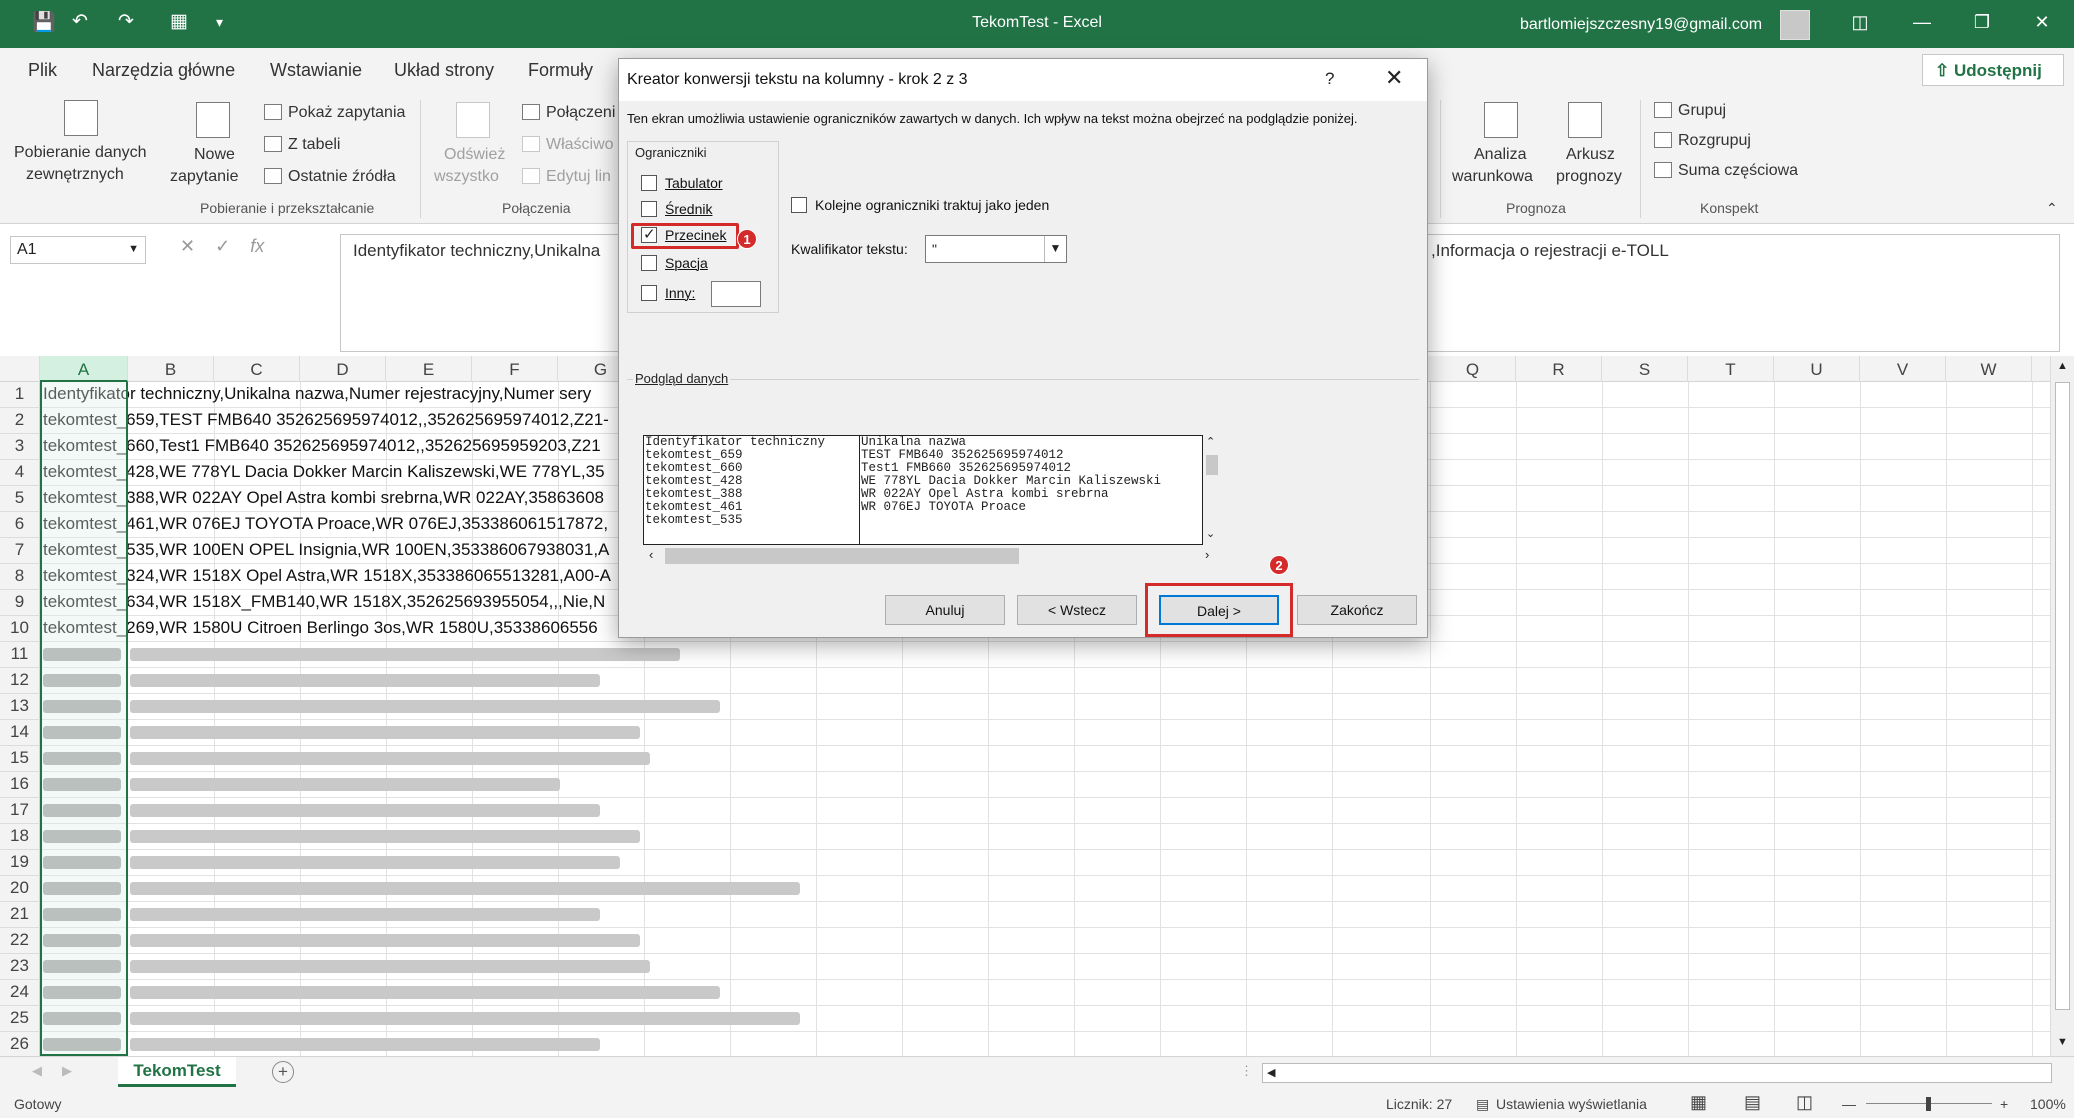  Describe the element at coordinates (1559, 369) in the screenshot. I see `column-header-r: R` at that location.